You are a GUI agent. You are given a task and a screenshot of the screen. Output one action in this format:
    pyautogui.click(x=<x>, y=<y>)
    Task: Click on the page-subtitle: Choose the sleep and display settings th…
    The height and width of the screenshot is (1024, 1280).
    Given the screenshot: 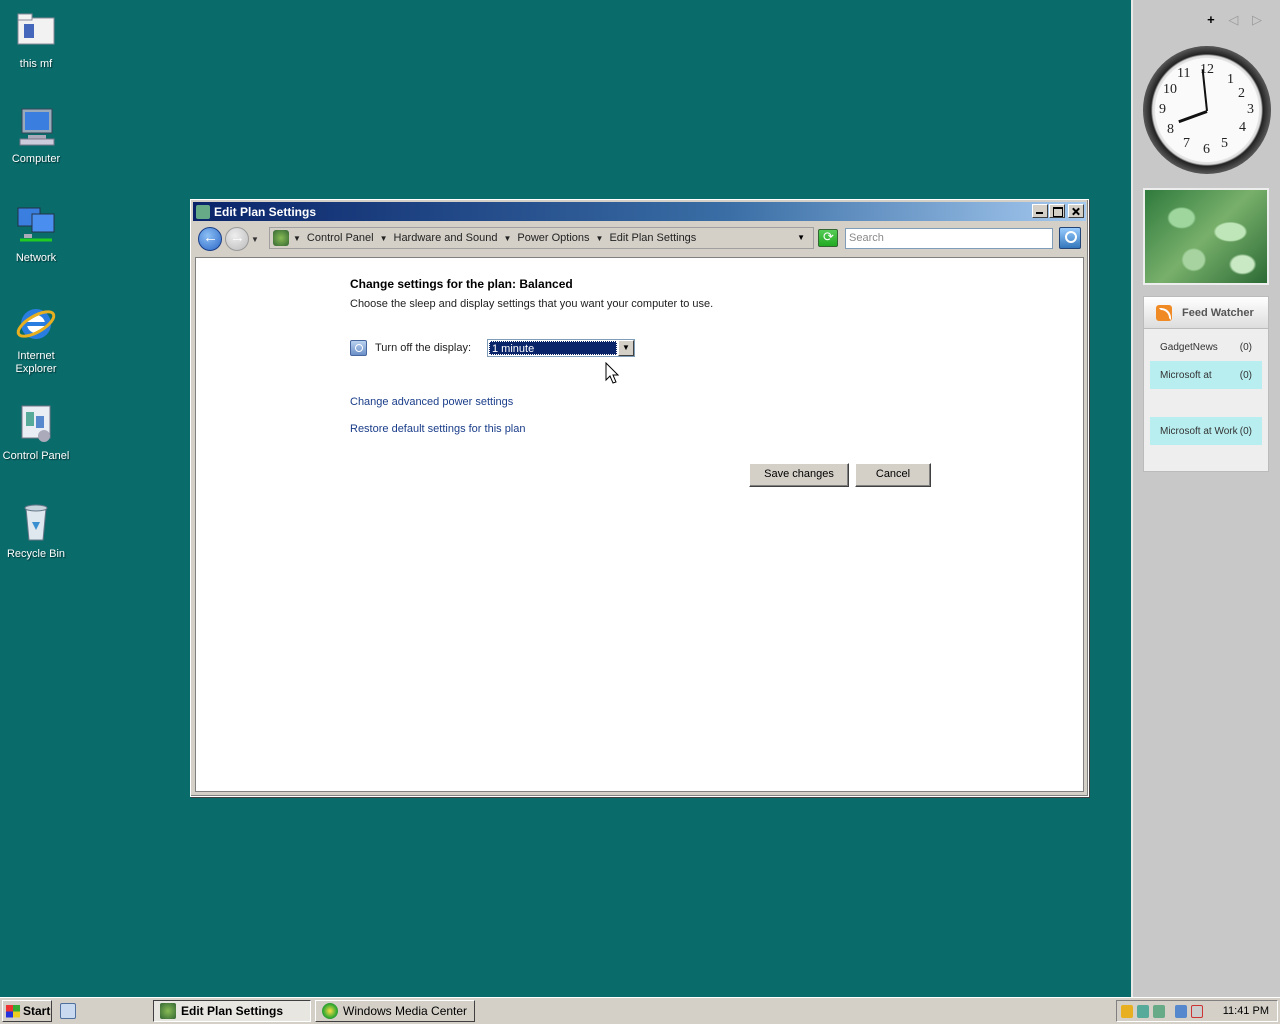 What is the action you would take?
    pyautogui.click(x=532, y=304)
    